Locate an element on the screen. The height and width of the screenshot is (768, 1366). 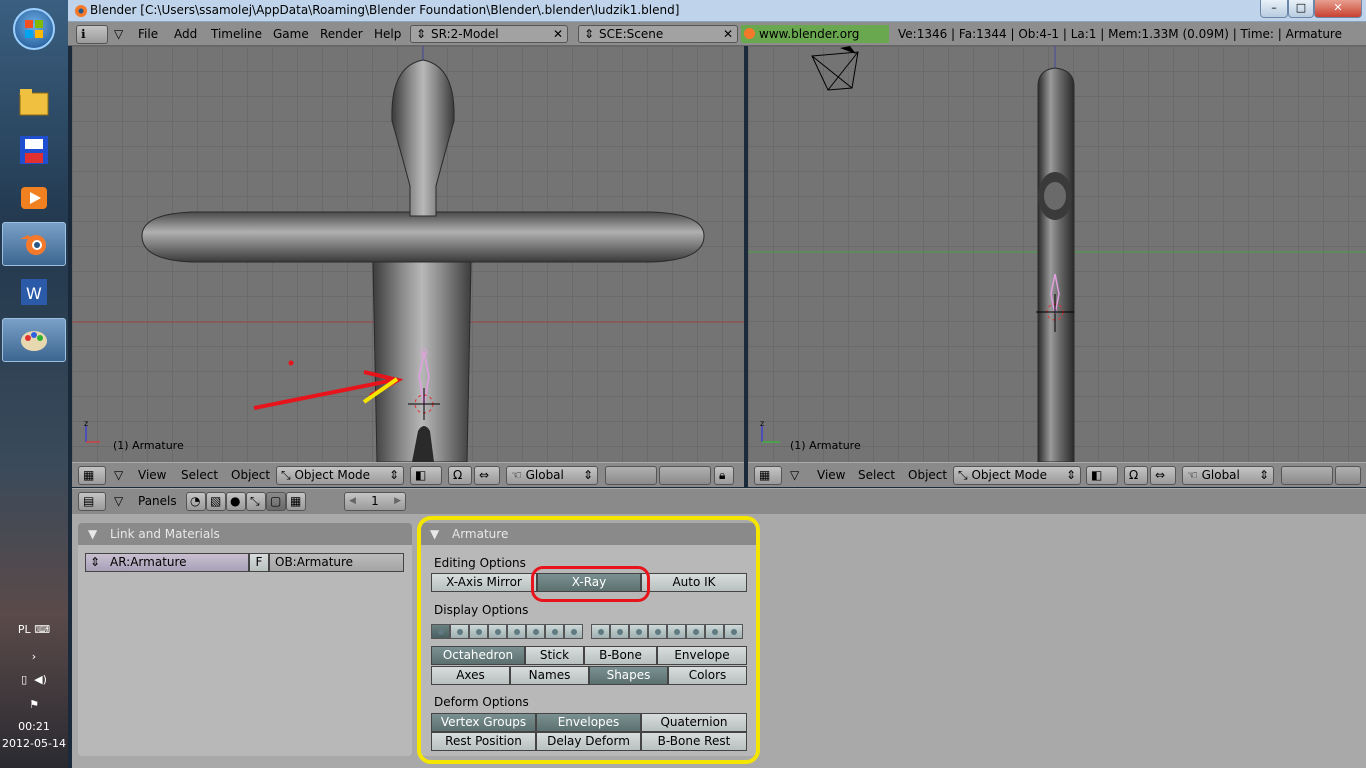
camera-object is located at coordinates (835, 68).